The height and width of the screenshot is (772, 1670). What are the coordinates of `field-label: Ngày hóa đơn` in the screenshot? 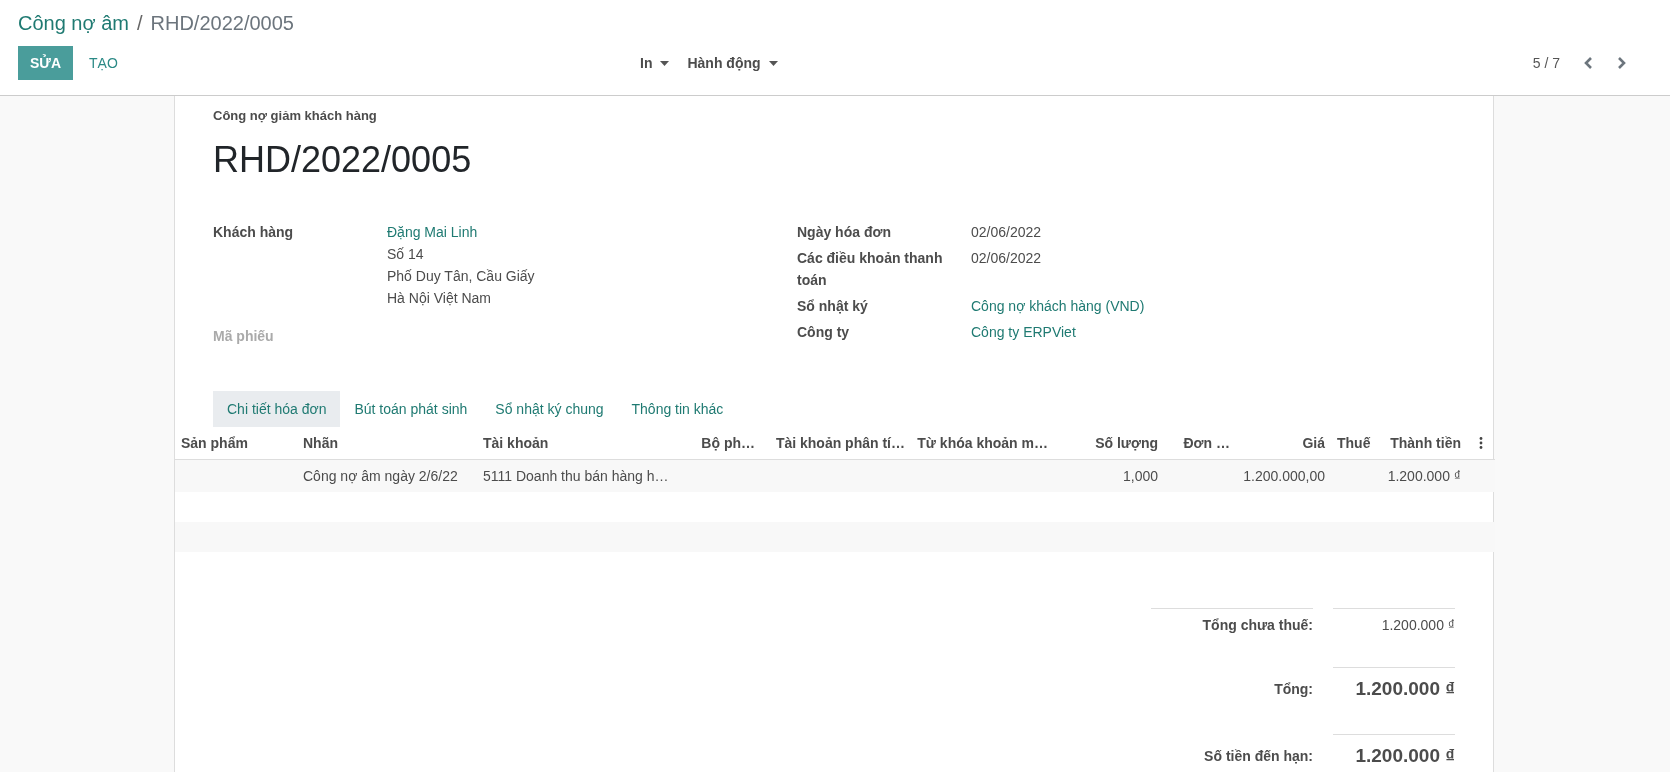 It's located at (844, 232).